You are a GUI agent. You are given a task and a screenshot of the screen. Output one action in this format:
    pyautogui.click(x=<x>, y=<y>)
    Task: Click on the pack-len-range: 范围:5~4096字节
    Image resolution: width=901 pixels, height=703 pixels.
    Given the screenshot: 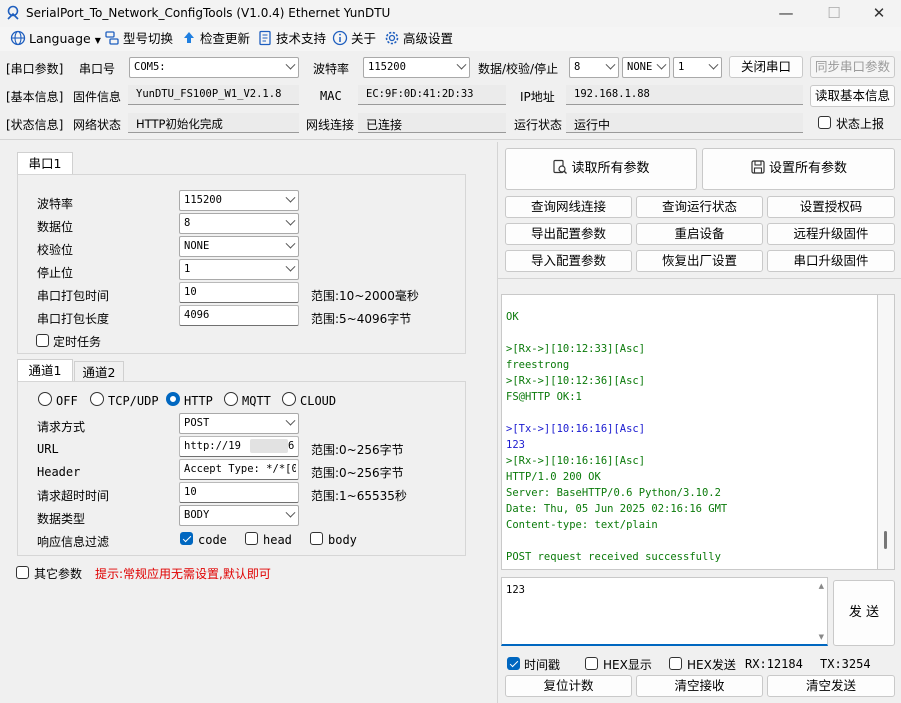 What is the action you would take?
    pyautogui.click(x=361, y=319)
    